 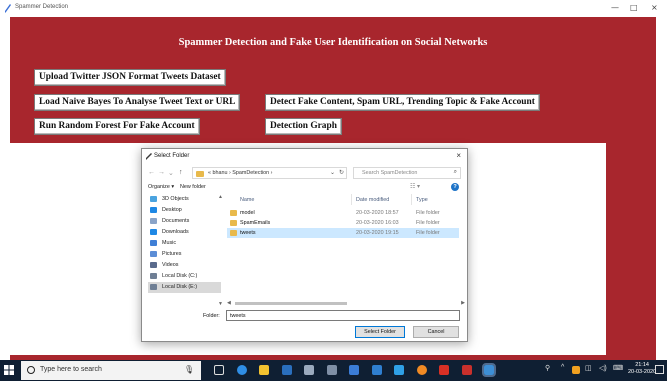 What do you see at coordinates (151, 172) in the screenshot?
I see `back-arrow-icon: ←` at bounding box center [151, 172].